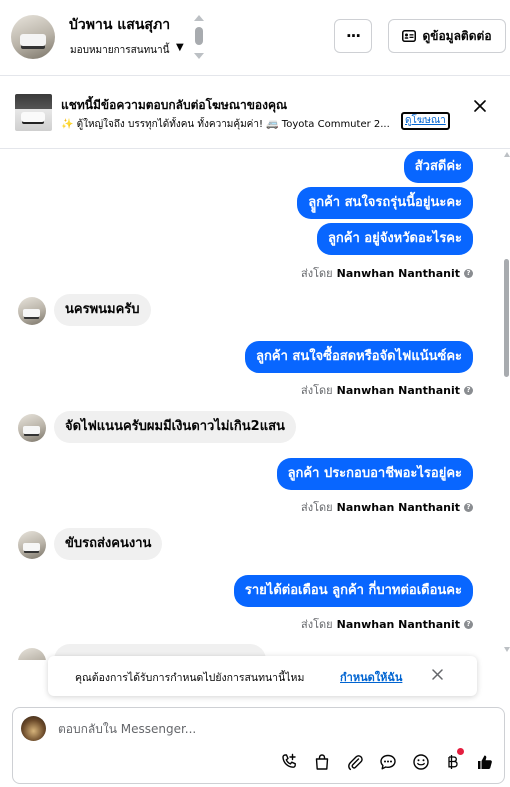 The image size is (510, 787). I want to click on outgoing-message: รายได้ต่อเดือน ลูกค้า กี่บาทต่อเดือนคะ, so click(353, 591).